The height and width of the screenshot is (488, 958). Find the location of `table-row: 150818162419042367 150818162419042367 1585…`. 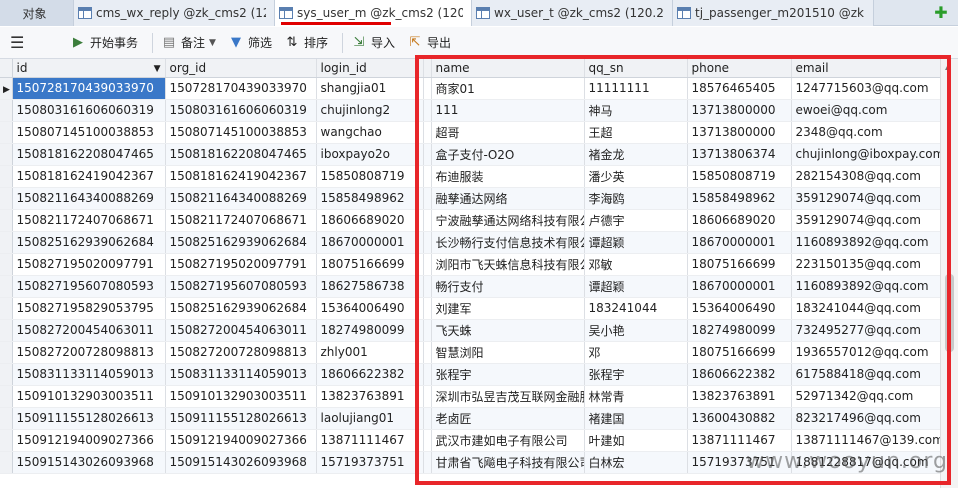

table-row: 150818162419042367 150818162419042367 1585… is located at coordinates (470, 176).